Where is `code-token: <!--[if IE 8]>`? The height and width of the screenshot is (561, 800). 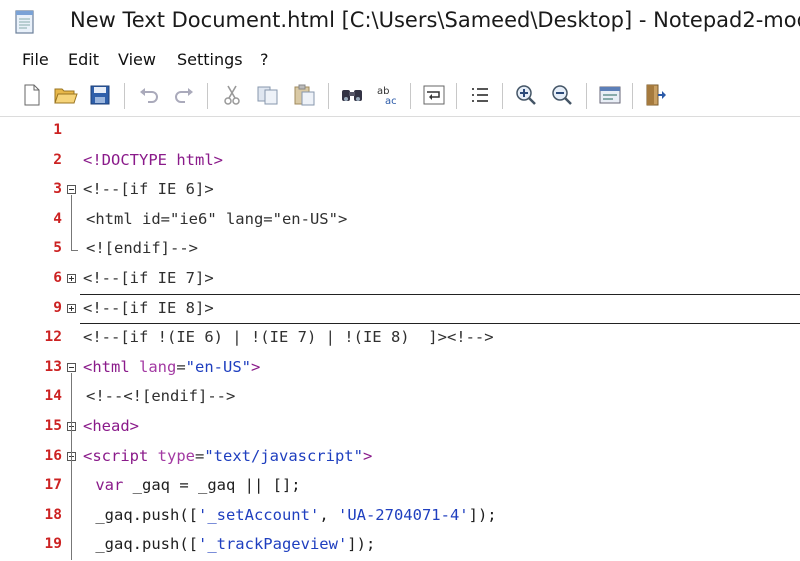
code-token: <!--[if IE 8]> is located at coordinates (148, 307).